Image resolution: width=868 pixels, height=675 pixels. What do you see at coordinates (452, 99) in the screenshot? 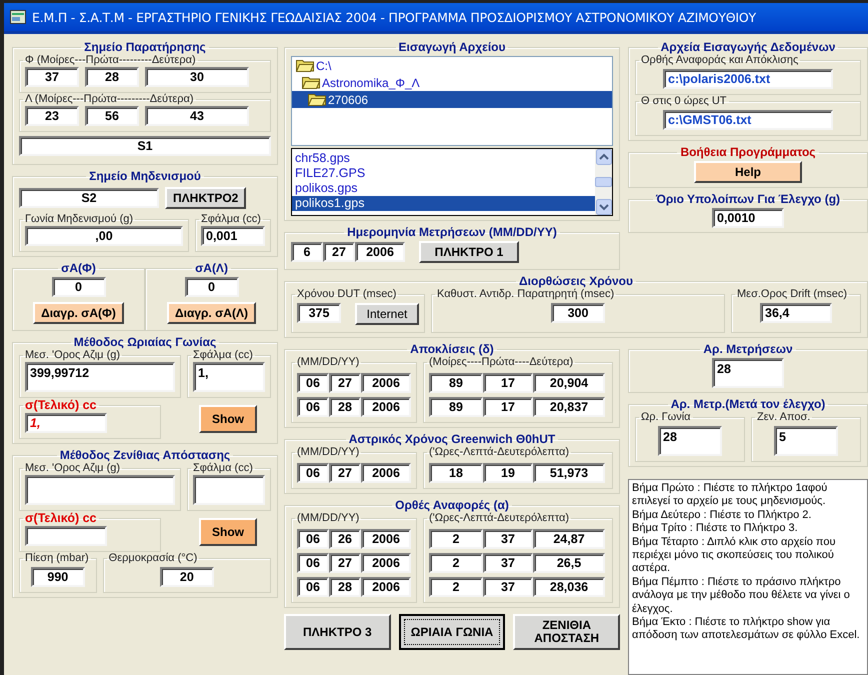
I see `folder-item: 270606` at bounding box center [452, 99].